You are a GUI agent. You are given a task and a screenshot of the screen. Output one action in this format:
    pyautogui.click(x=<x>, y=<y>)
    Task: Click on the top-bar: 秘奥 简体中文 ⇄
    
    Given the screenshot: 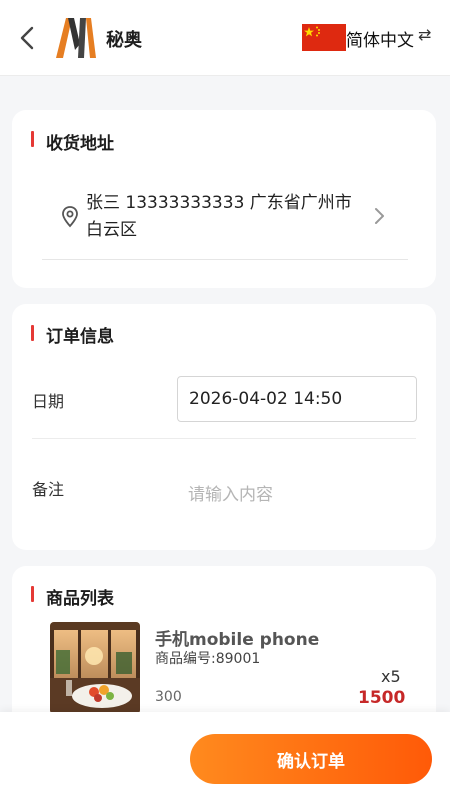 What is the action you would take?
    pyautogui.click(x=225, y=38)
    